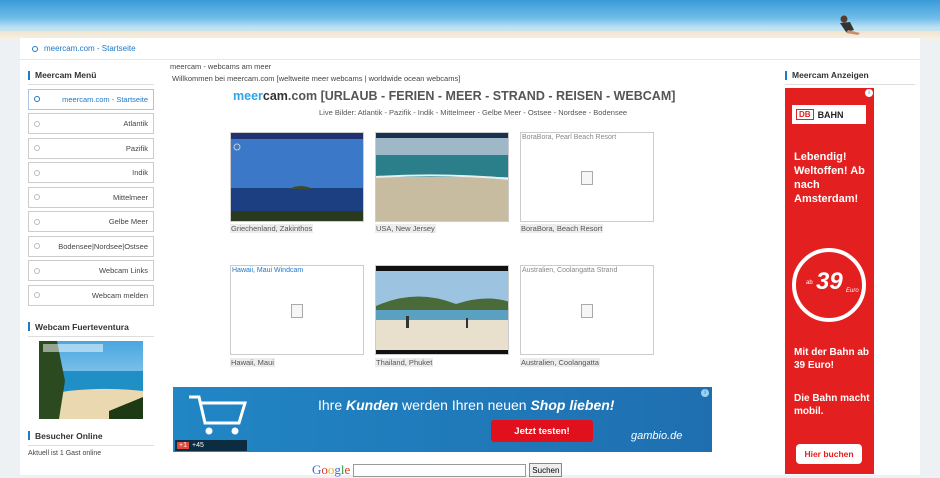 This screenshot has height=478, width=940. What do you see at coordinates (136, 148) in the screenshot?
I see `sidebar-item-label: Pazifik` at bounding box center [136, 148].